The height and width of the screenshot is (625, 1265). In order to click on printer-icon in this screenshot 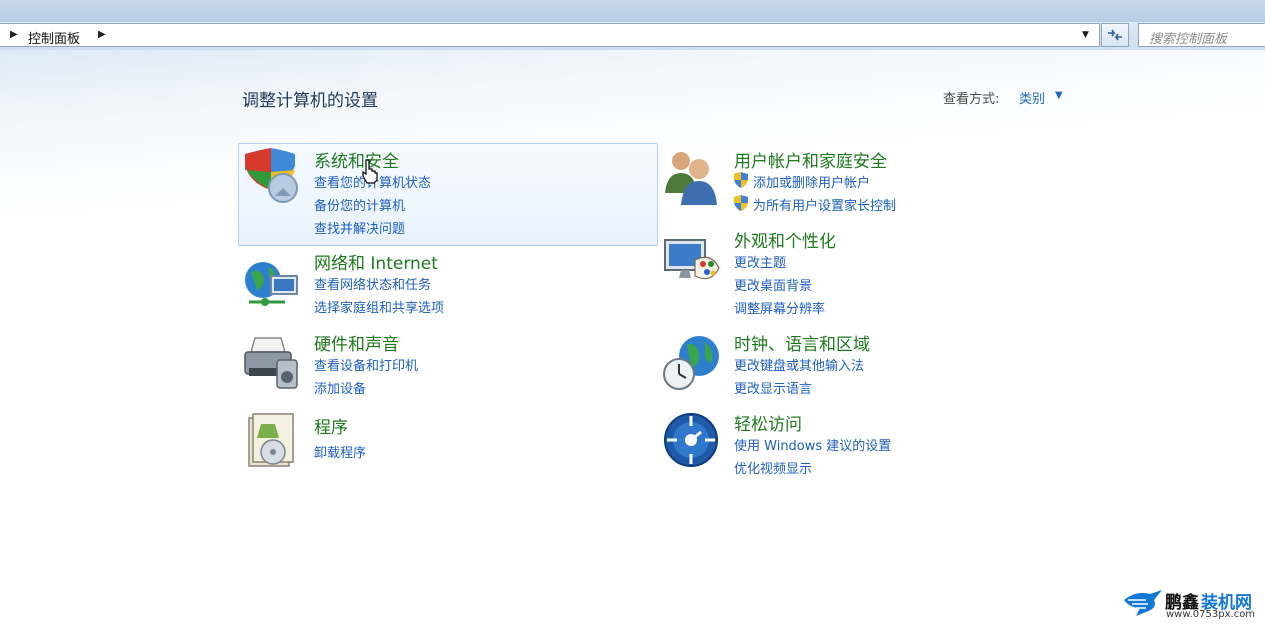, I will do `click(271, 363)`.